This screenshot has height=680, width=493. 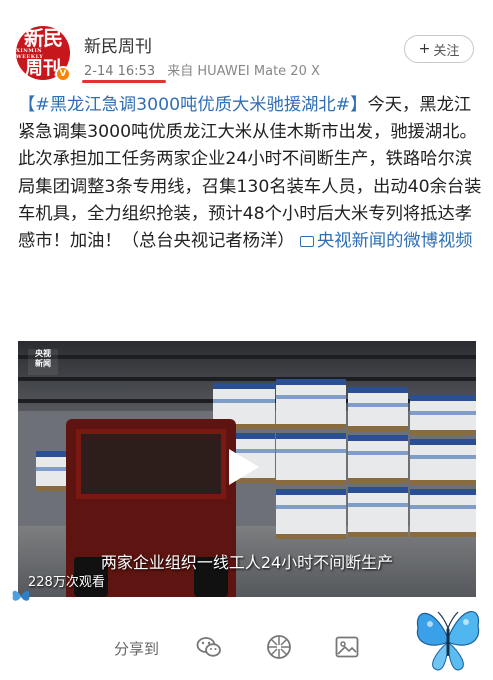 I want to click on picture-icon, so click(x=347, y=647).